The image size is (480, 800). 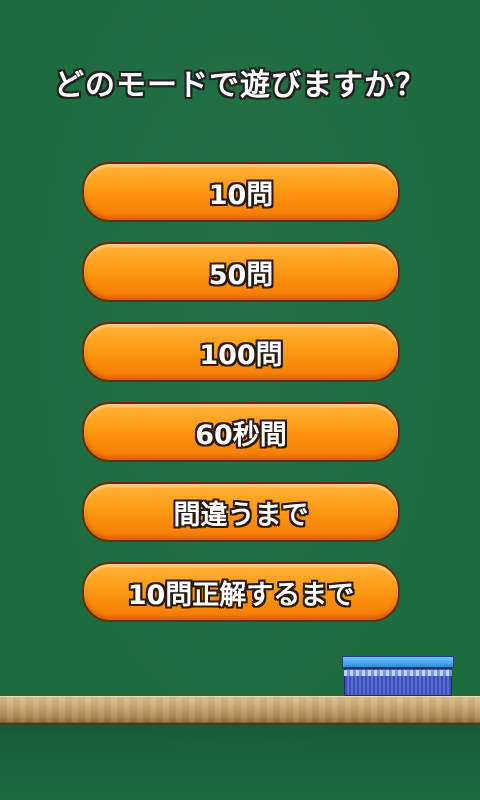 What do you see at coordinates (241, 512) in the screenshot?
I see `mode-button-until-mistake: 間違うまで` at bounding box center [241, 512].